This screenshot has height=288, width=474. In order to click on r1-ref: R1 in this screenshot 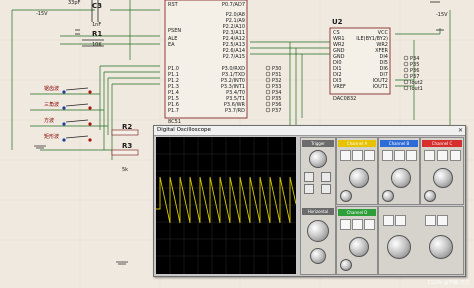, I will do `click(97, 34)`.